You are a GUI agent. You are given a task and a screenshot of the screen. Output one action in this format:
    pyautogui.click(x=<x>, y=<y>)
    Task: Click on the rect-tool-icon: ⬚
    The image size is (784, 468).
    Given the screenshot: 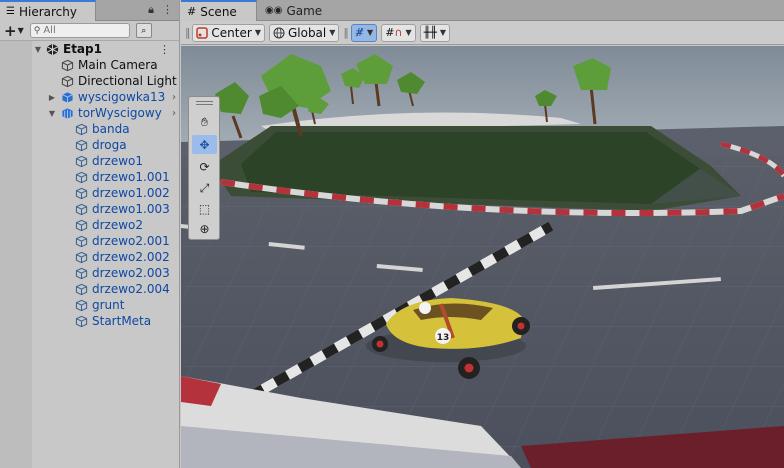 What is the action you would take?
    pyautogui.click(x=204, y=208)
    